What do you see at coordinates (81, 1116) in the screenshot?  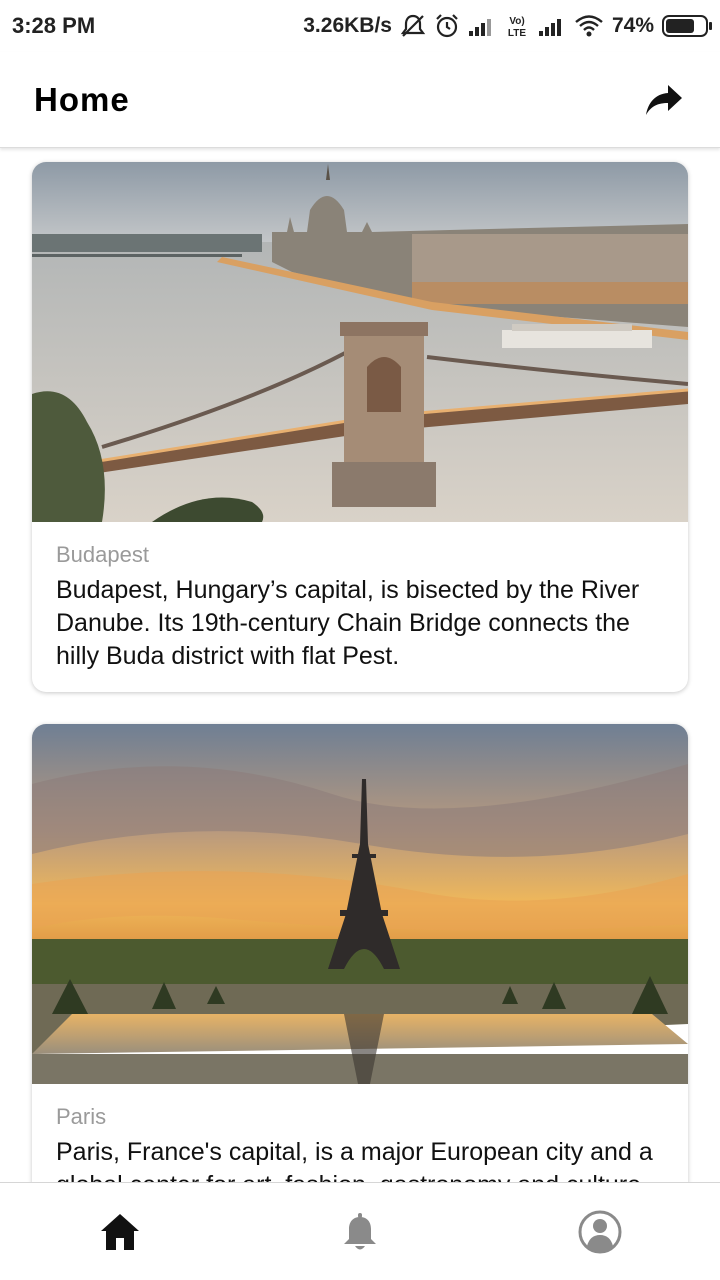 I see `card-subtitle: Paris` at bounding box center [81, 1116].